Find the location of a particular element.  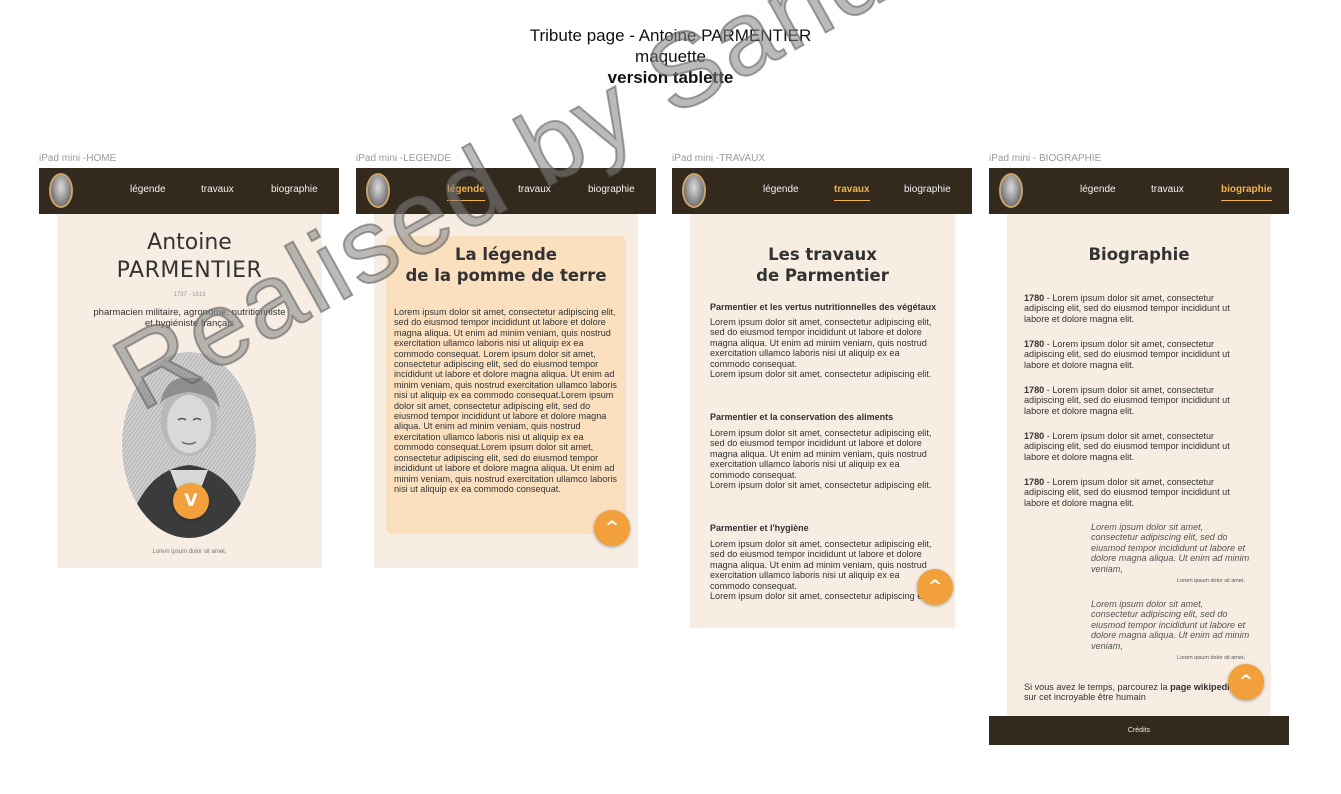

chevron-down-icon: V is located at coordinates (191, 501).